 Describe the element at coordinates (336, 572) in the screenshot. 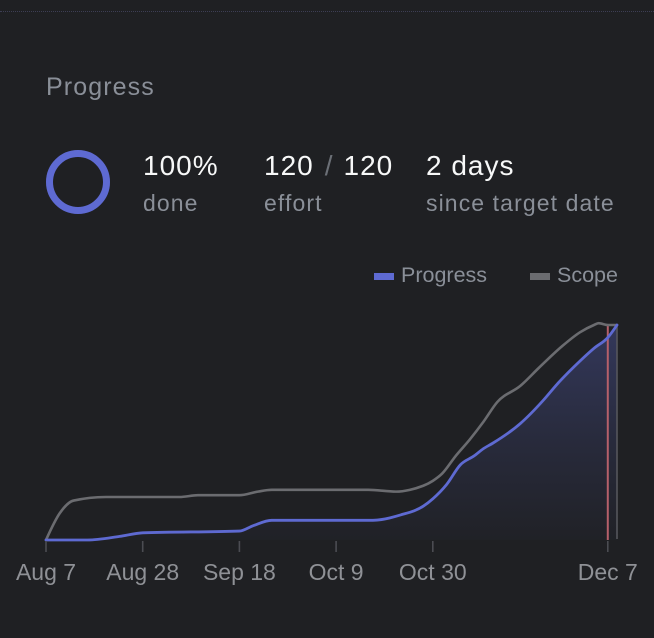

I see `x-tick-label: Oct 9` at that location.